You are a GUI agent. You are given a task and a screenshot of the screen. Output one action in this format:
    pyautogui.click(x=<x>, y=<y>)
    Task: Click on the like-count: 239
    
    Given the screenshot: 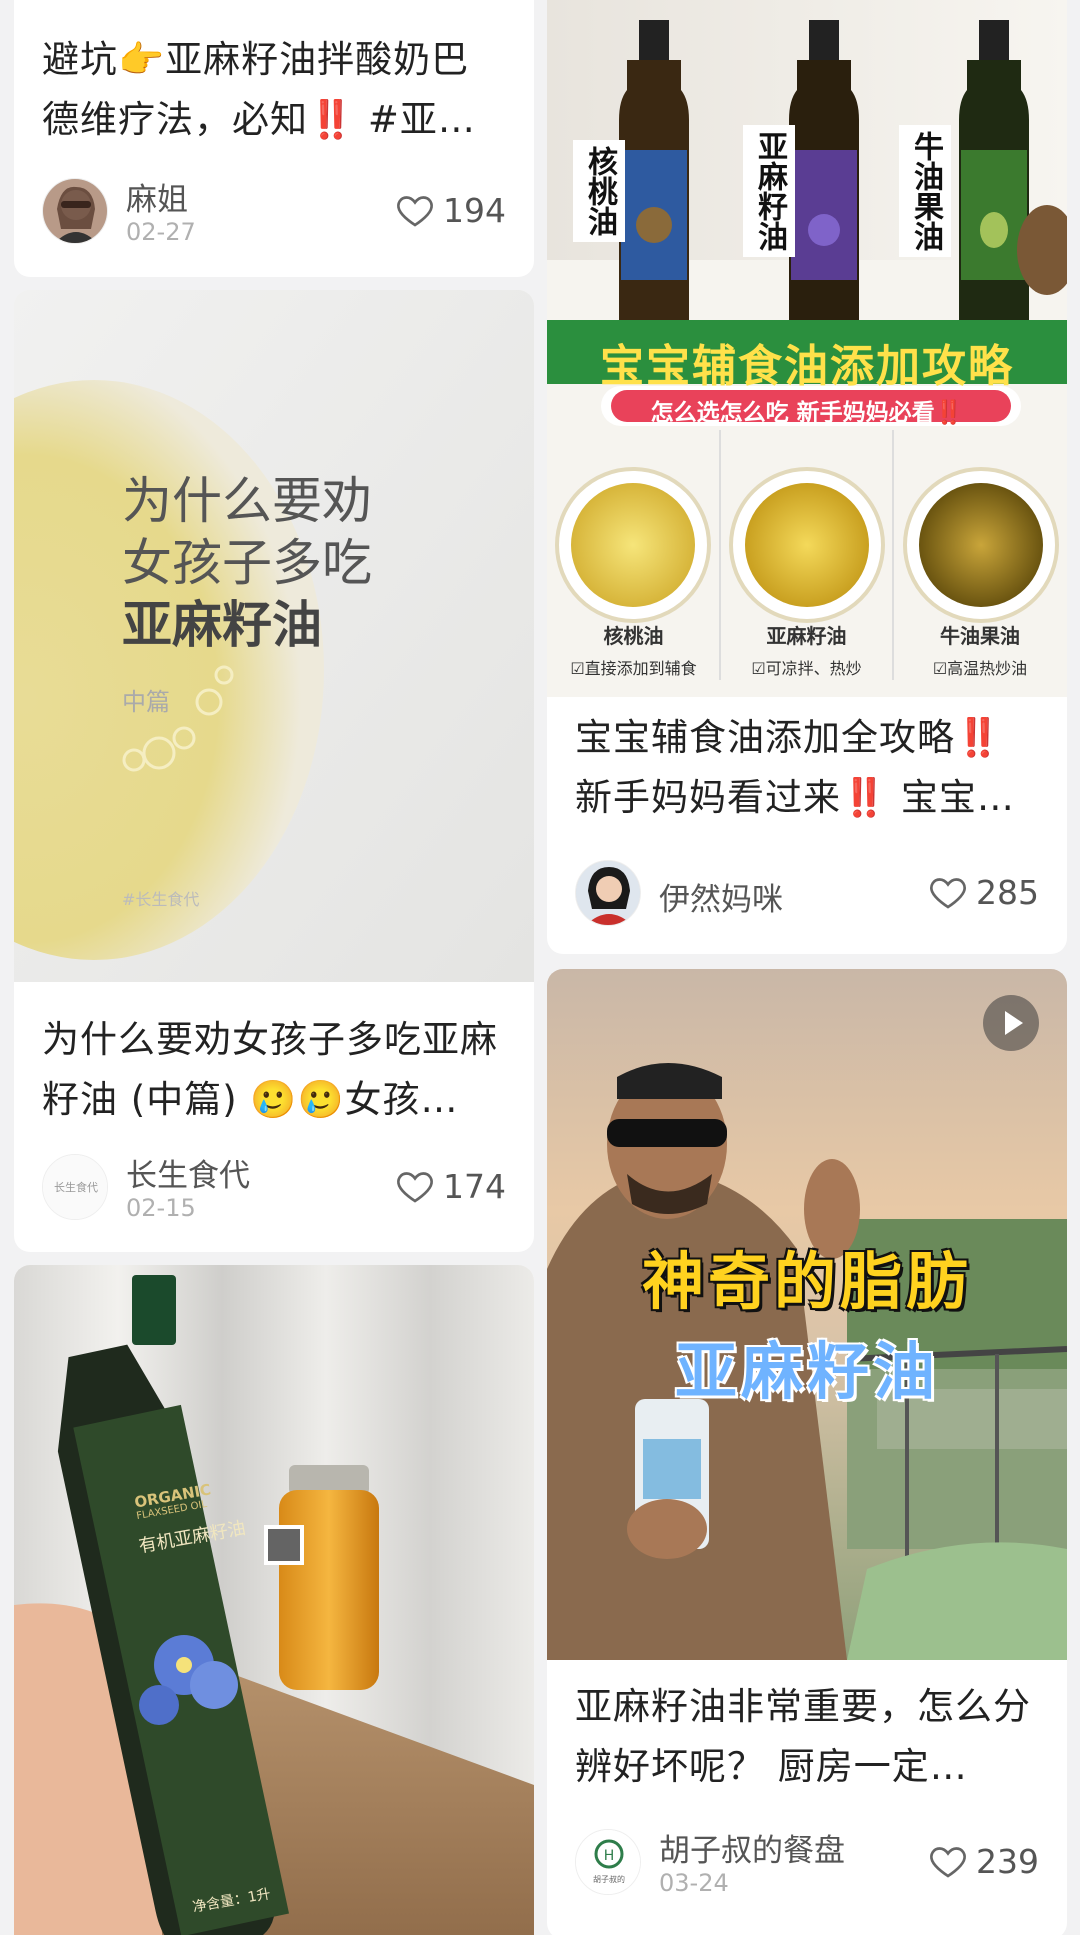 What is the action you would take?
    pyautogui.click(x=1007, y=1861)
    